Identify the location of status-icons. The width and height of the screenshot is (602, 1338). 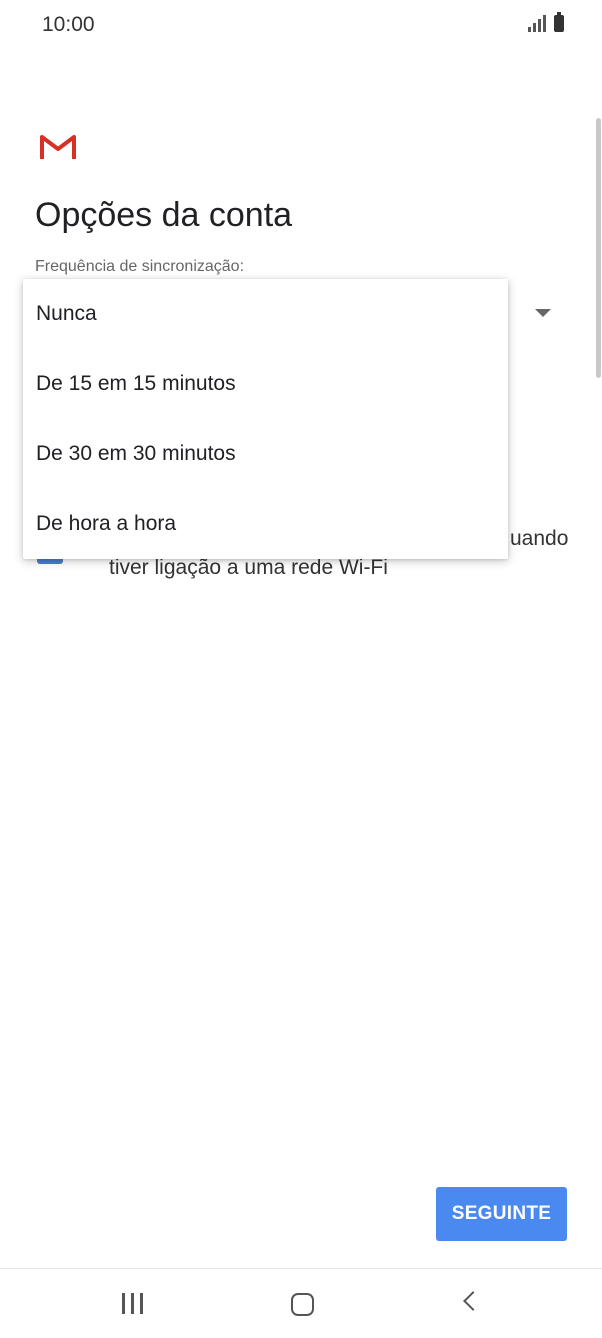
(546, 22).